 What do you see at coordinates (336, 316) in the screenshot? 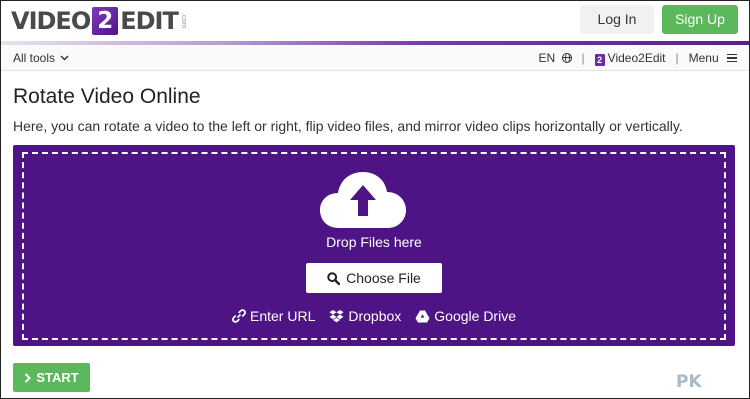
I see `dropbox-icon` at bounding box center [336, 316].